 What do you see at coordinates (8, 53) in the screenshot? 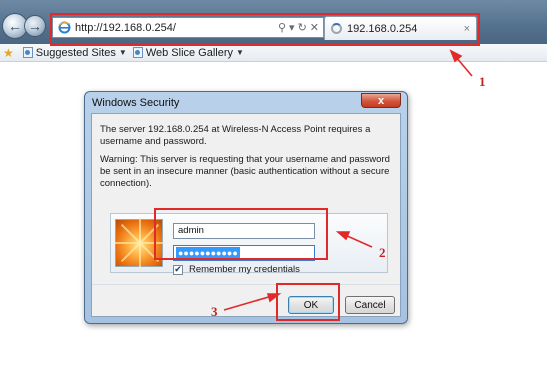
I see `favorites-star-icon: ★` at bounding box center [8, 53].